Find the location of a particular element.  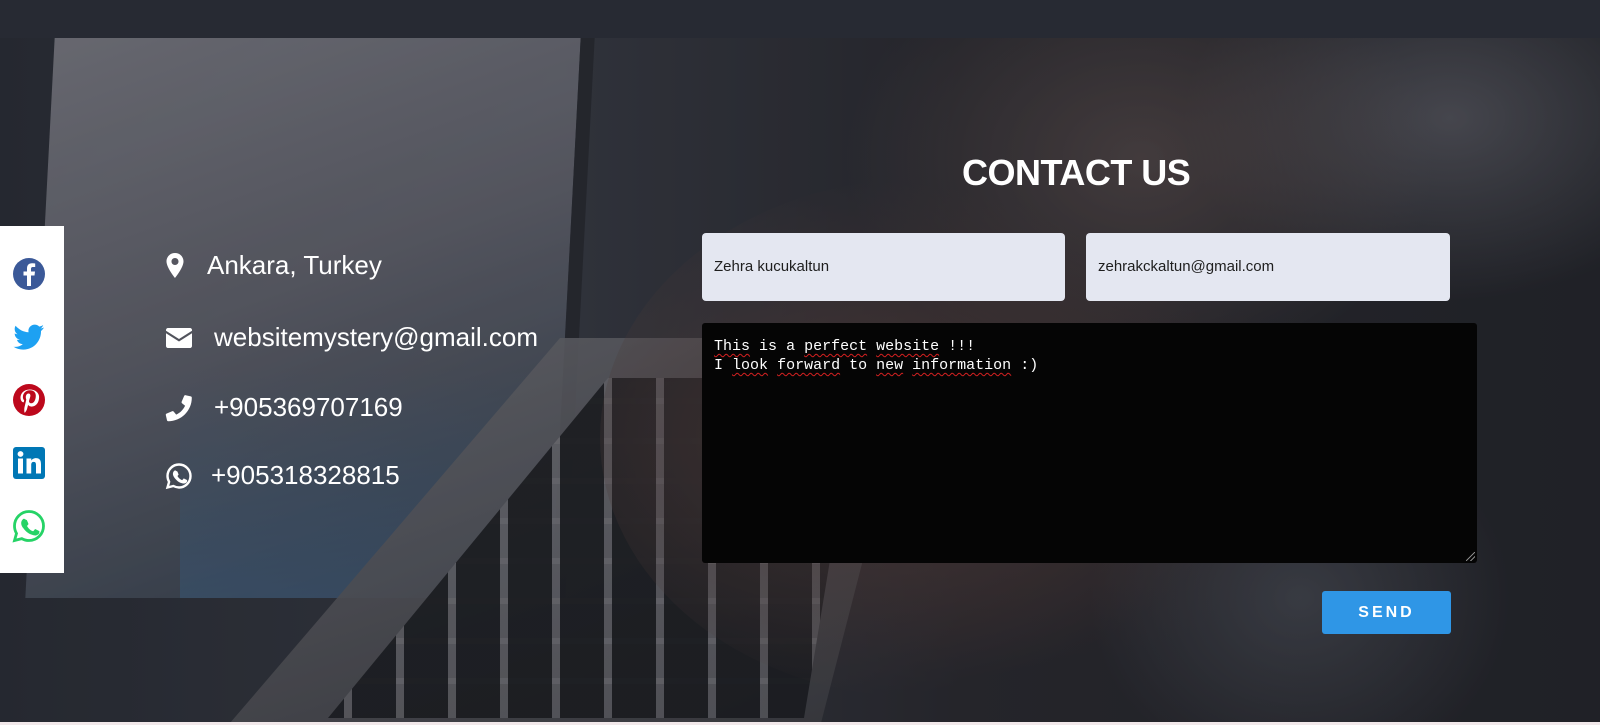

send-button: SEND is located at coordinates (1386, 612).